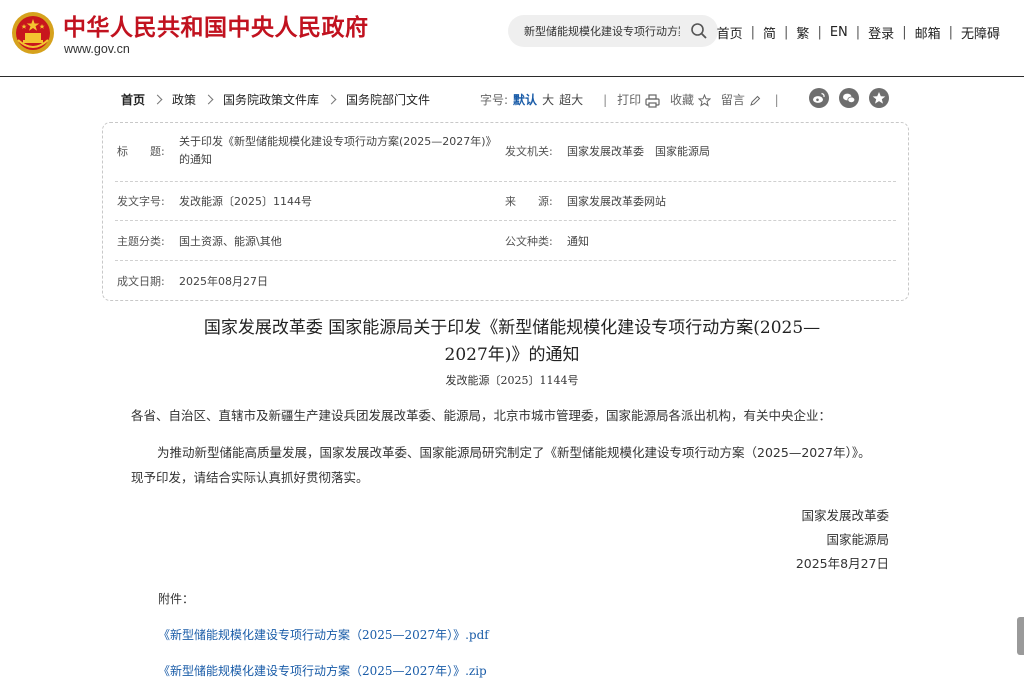 This screenshot has width=1024, height=686. What do you see at coordinates (338, 150) in the screenshot?
I see `meta-title-value: 关于印发《新型储能规模化建设专项行动方案(2025—2027年)》的通知` at bounding box center [338, 150].